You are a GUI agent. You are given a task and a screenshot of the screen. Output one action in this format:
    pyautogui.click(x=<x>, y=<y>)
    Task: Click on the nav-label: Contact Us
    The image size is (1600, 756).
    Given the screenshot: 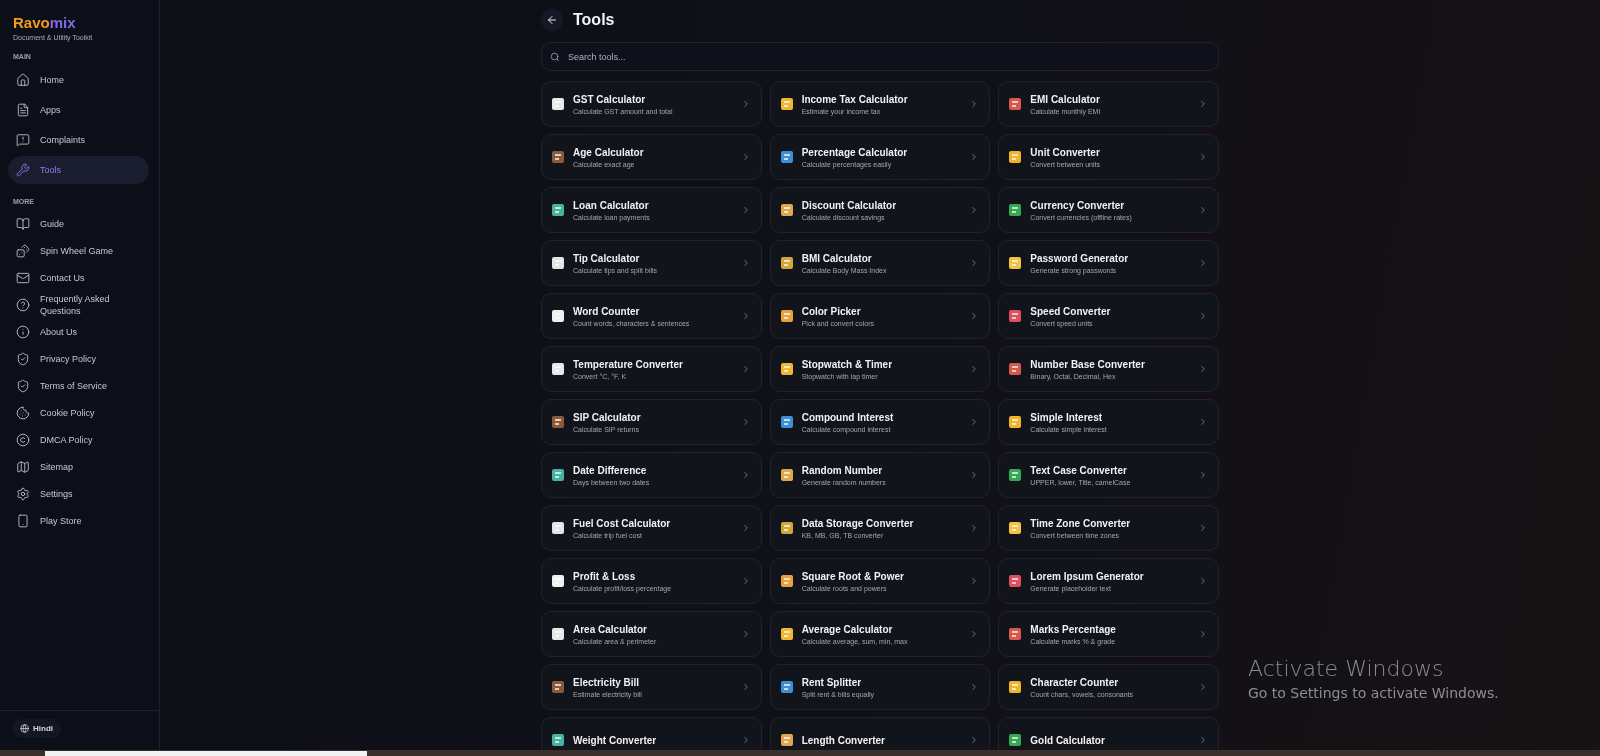 What is the action you would take?
    pyautogui.click(x=63, y=278)
    